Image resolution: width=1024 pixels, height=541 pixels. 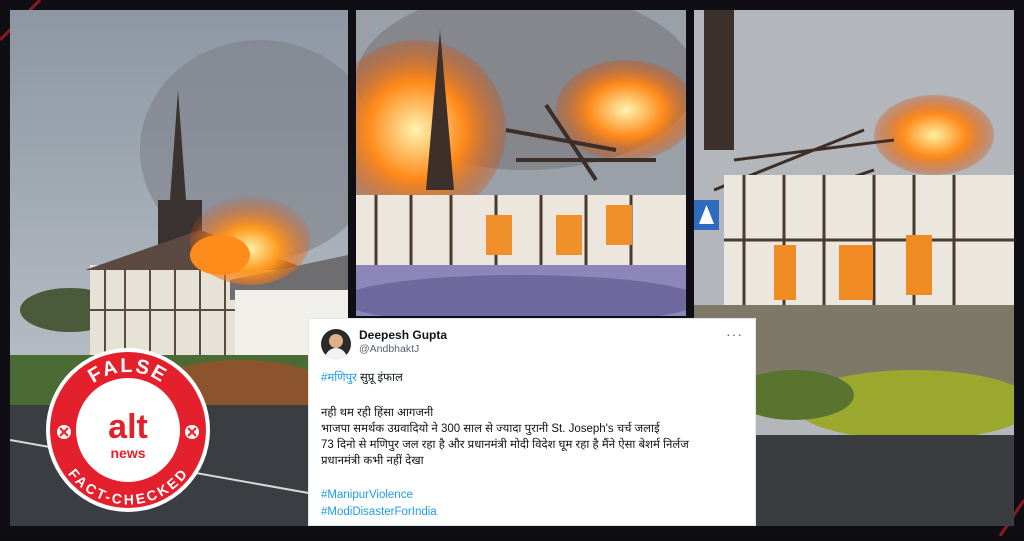 What do you see at coordinates (128, 427) in the screenshot?
I see `logo-alt: alt` at bounding box center [128, 427].